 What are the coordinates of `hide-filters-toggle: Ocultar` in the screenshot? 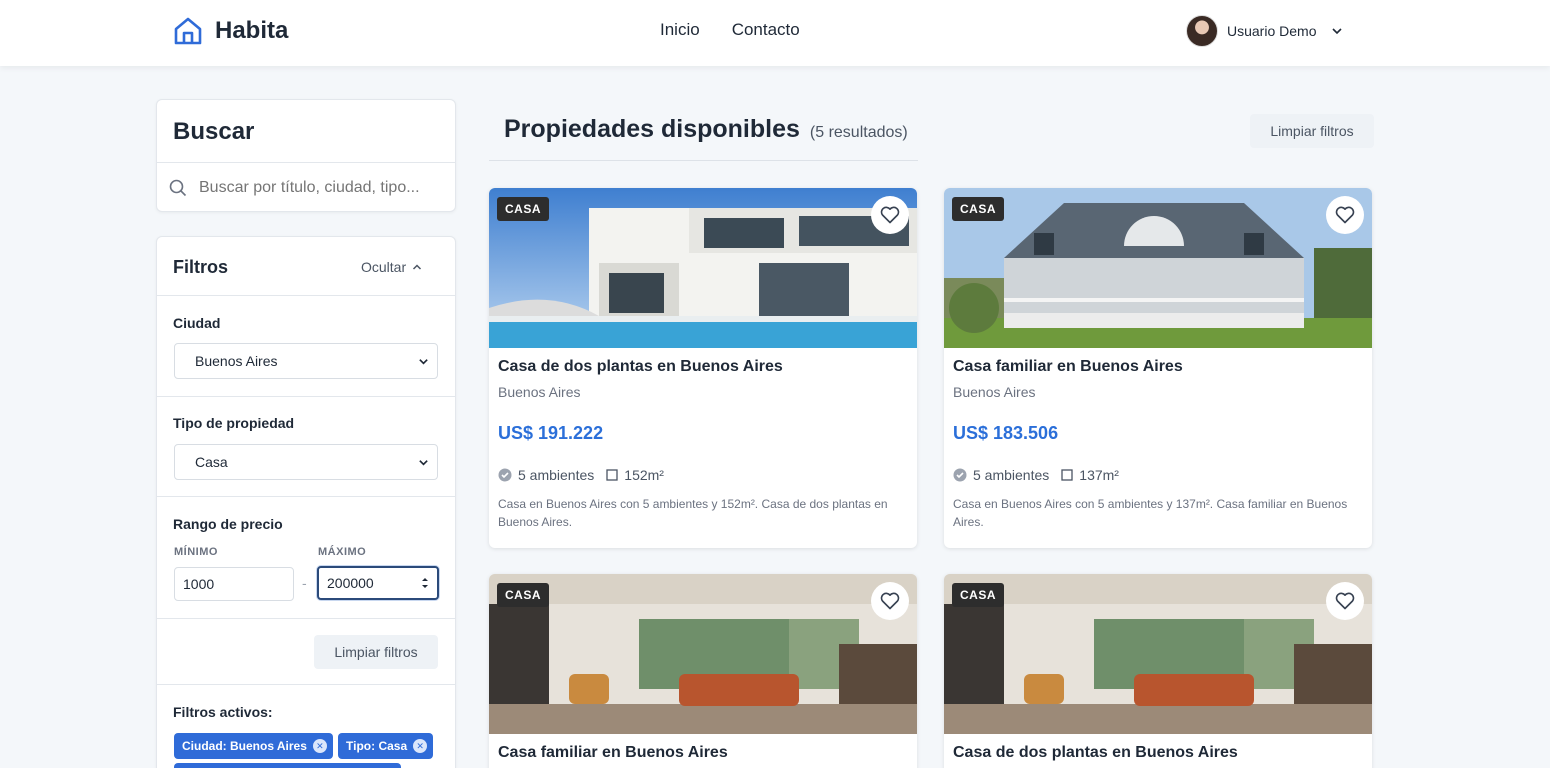 It's located at (391, 267).